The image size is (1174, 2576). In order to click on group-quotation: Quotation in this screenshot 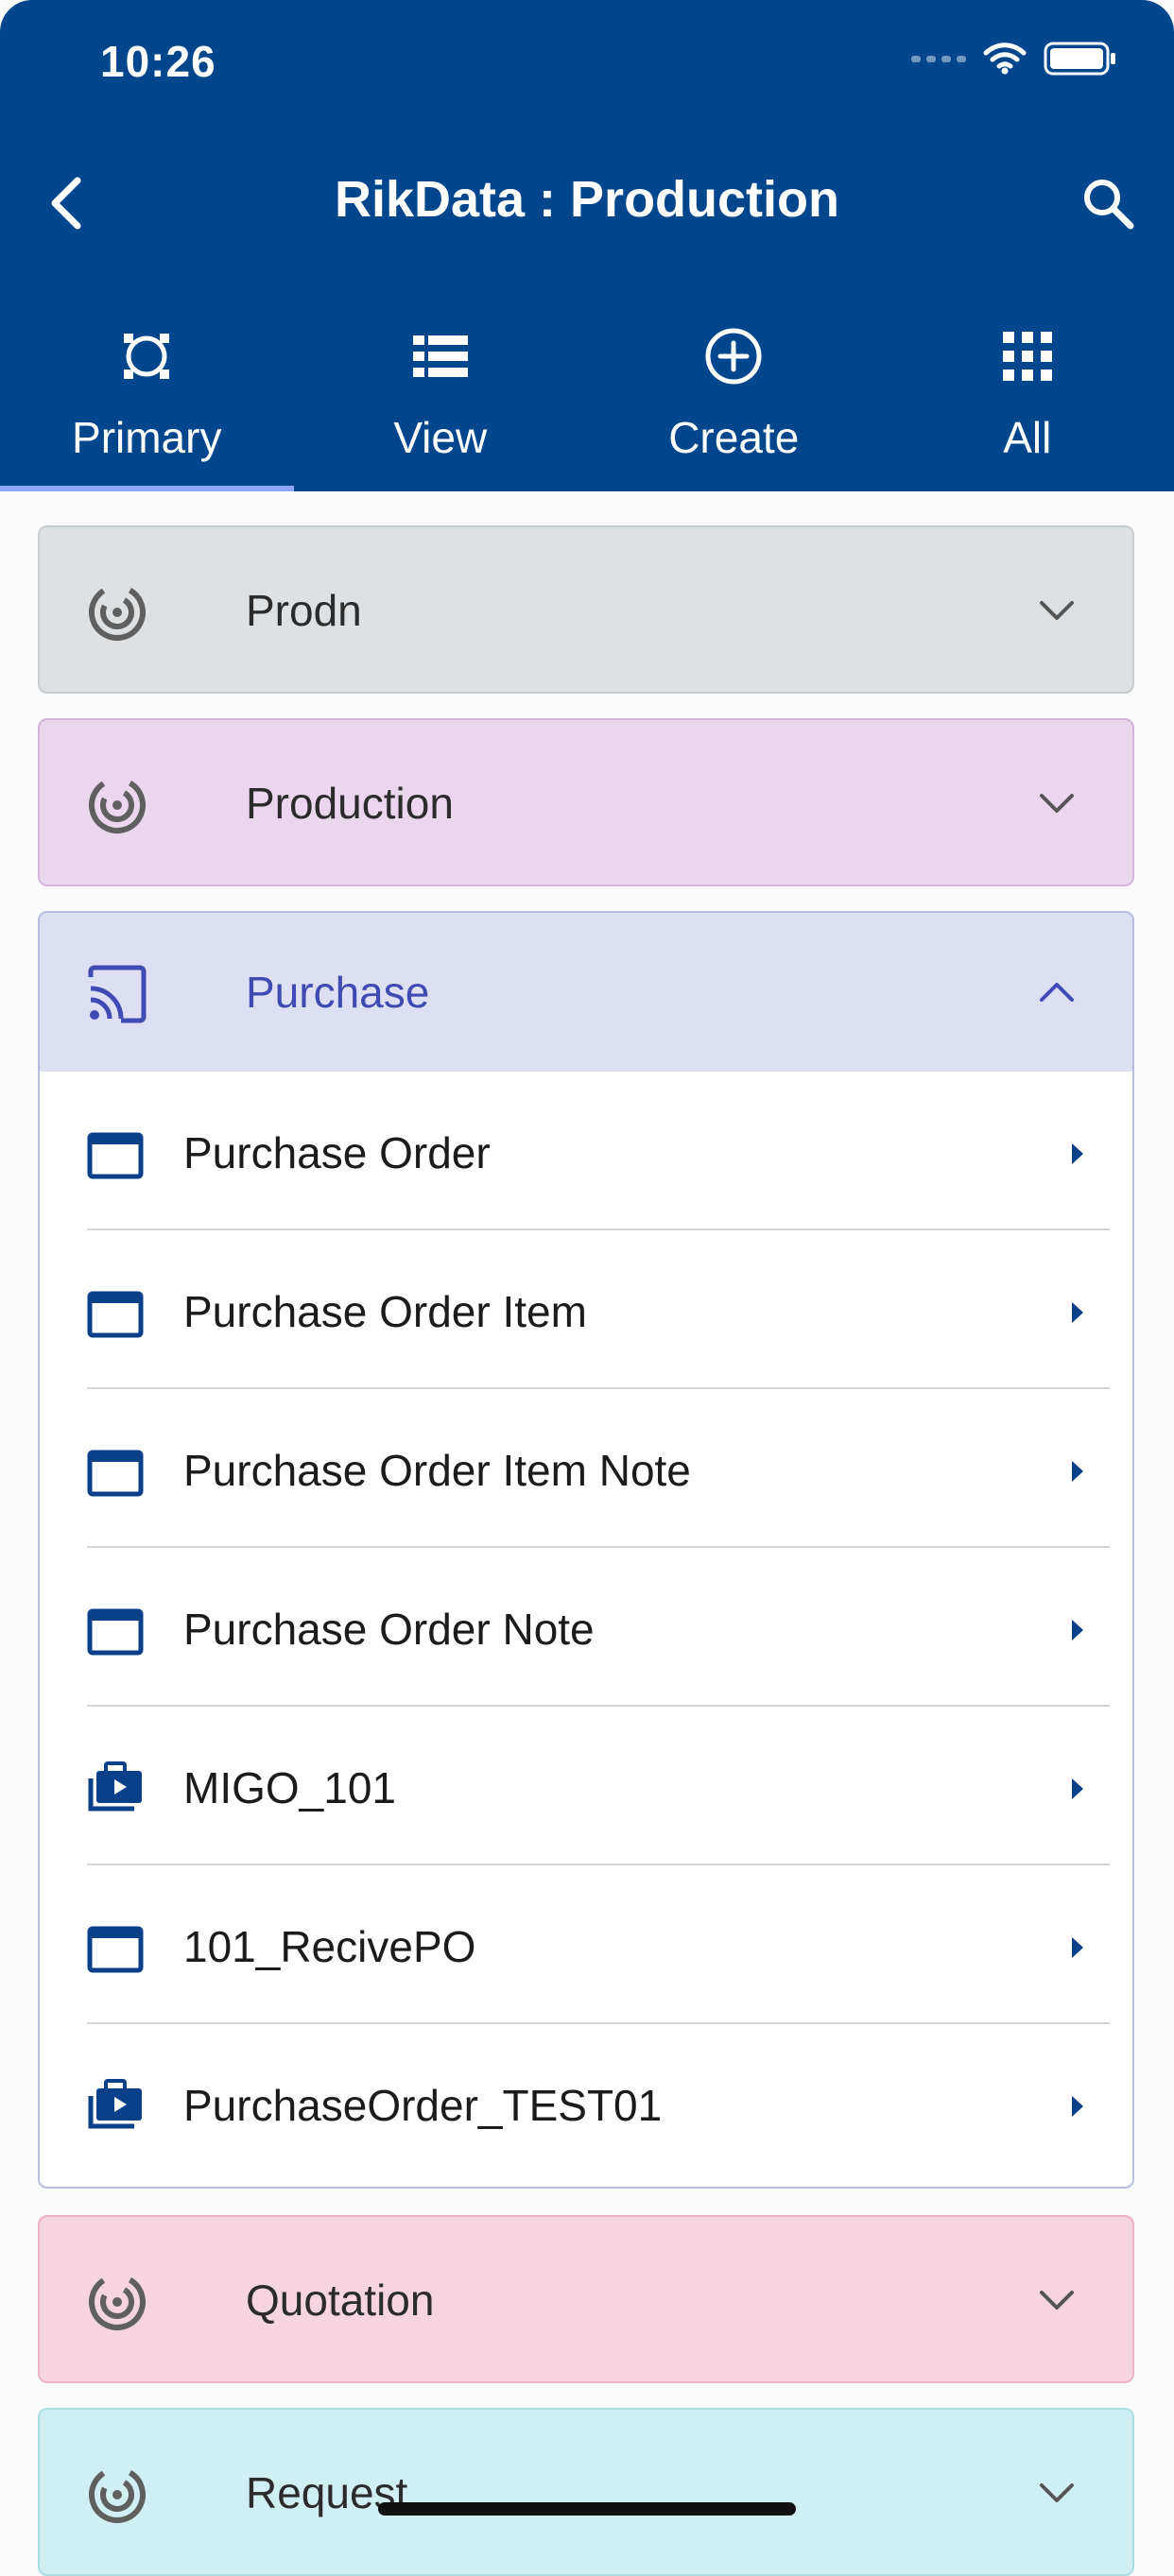, I will do `click(586, 2299)`.